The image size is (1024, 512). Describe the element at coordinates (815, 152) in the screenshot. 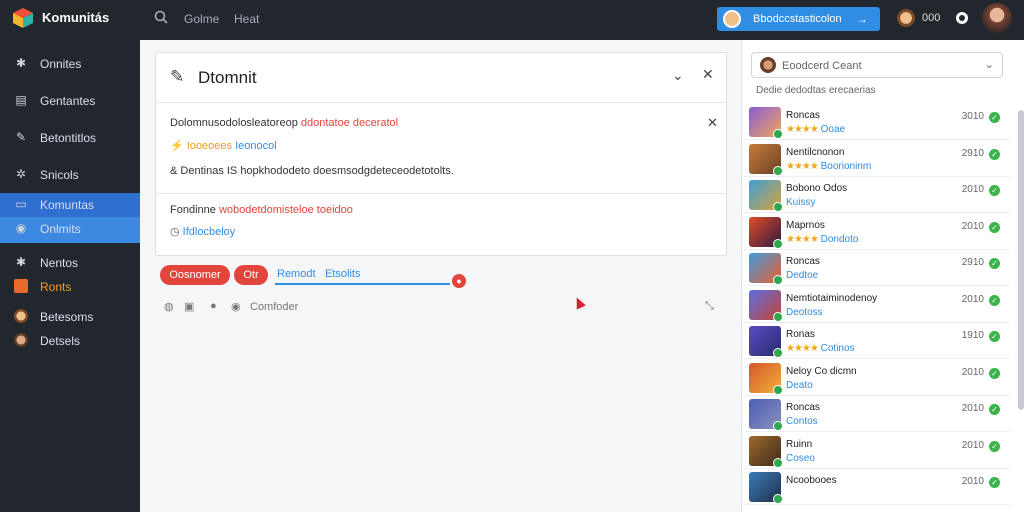

I see `item-name: Nentilcnonon` at that location.